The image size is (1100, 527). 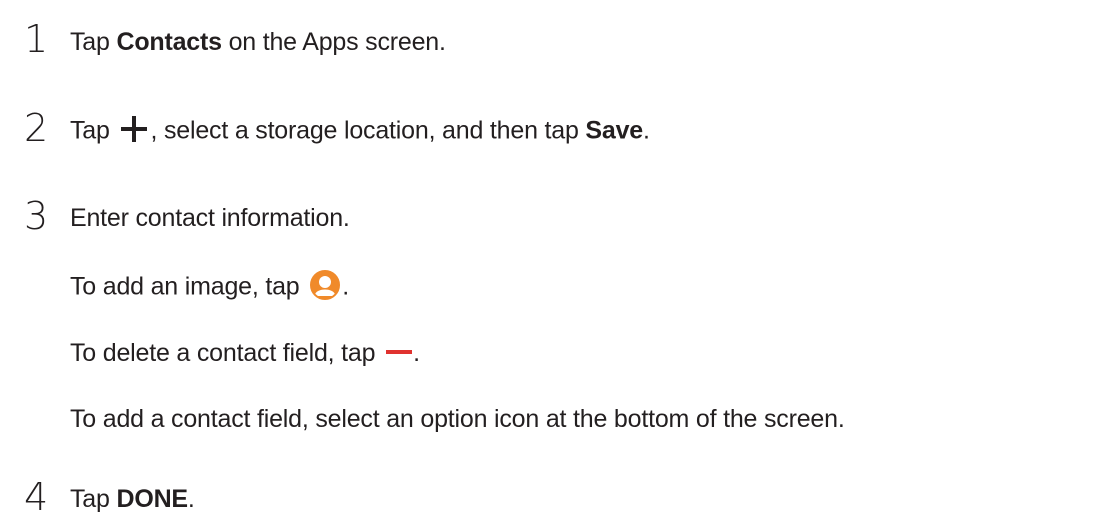 I want to click on step-3-line-3-prefix: To delete a contact field, tap, so click(x=226, y=353).